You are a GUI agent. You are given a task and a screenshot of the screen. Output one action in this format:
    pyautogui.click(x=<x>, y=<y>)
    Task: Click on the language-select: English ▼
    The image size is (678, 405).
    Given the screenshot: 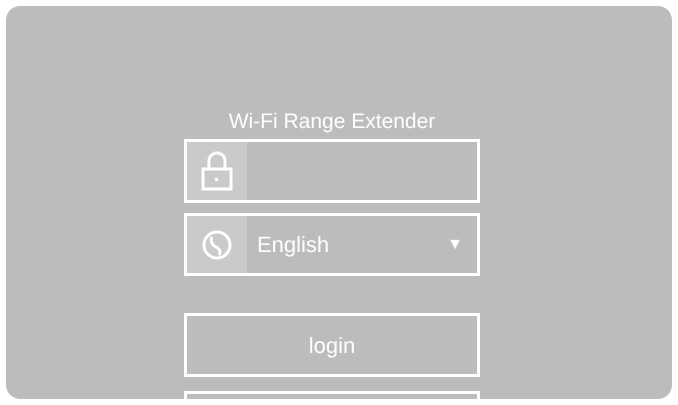 What is the action you would take?
    pyautogui.click(x=332, y=244)
    